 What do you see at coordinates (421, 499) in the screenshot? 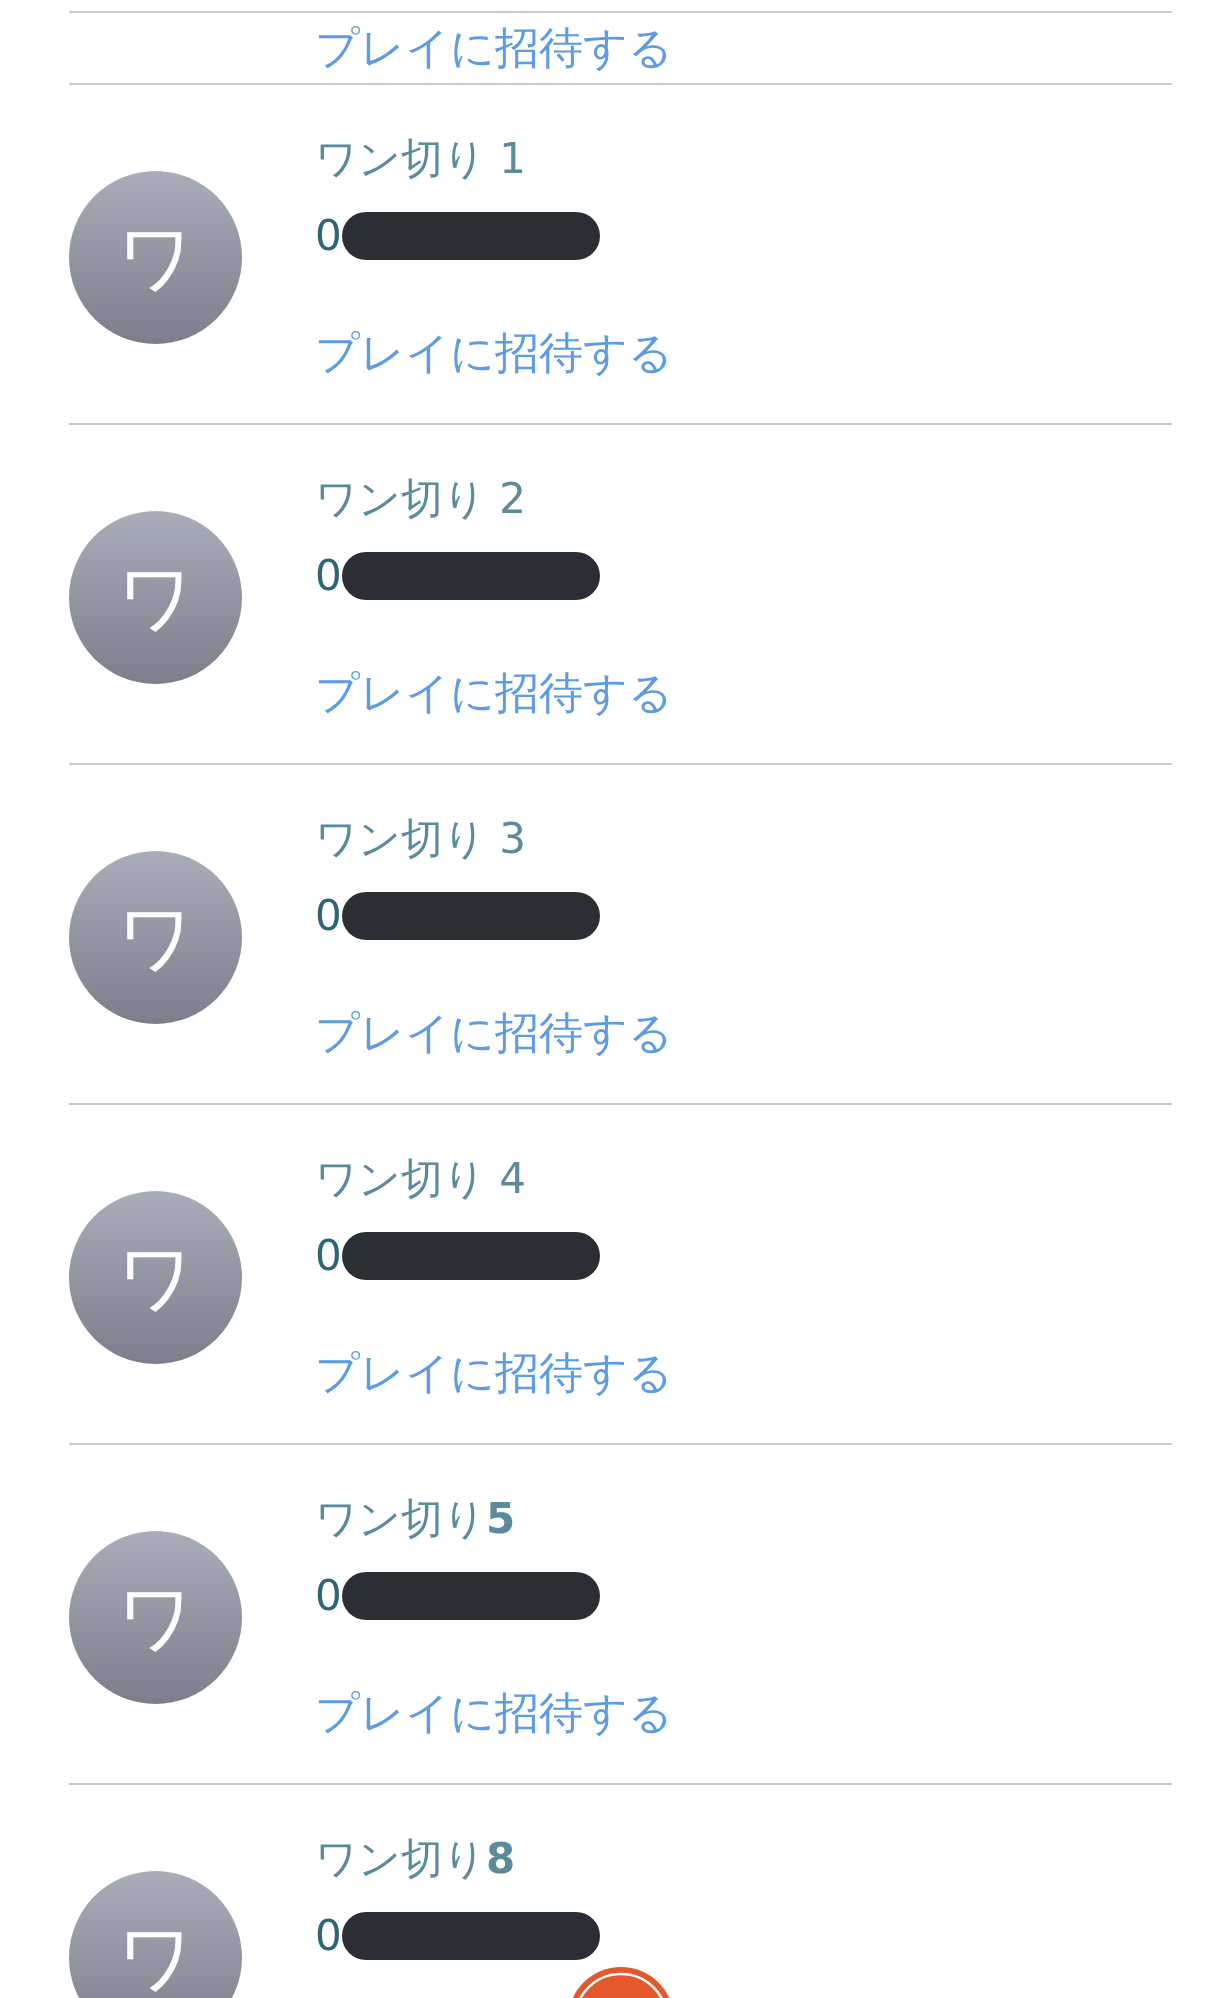
I see `contact-name: ワン切り 2` at bounding box center [421, 499].